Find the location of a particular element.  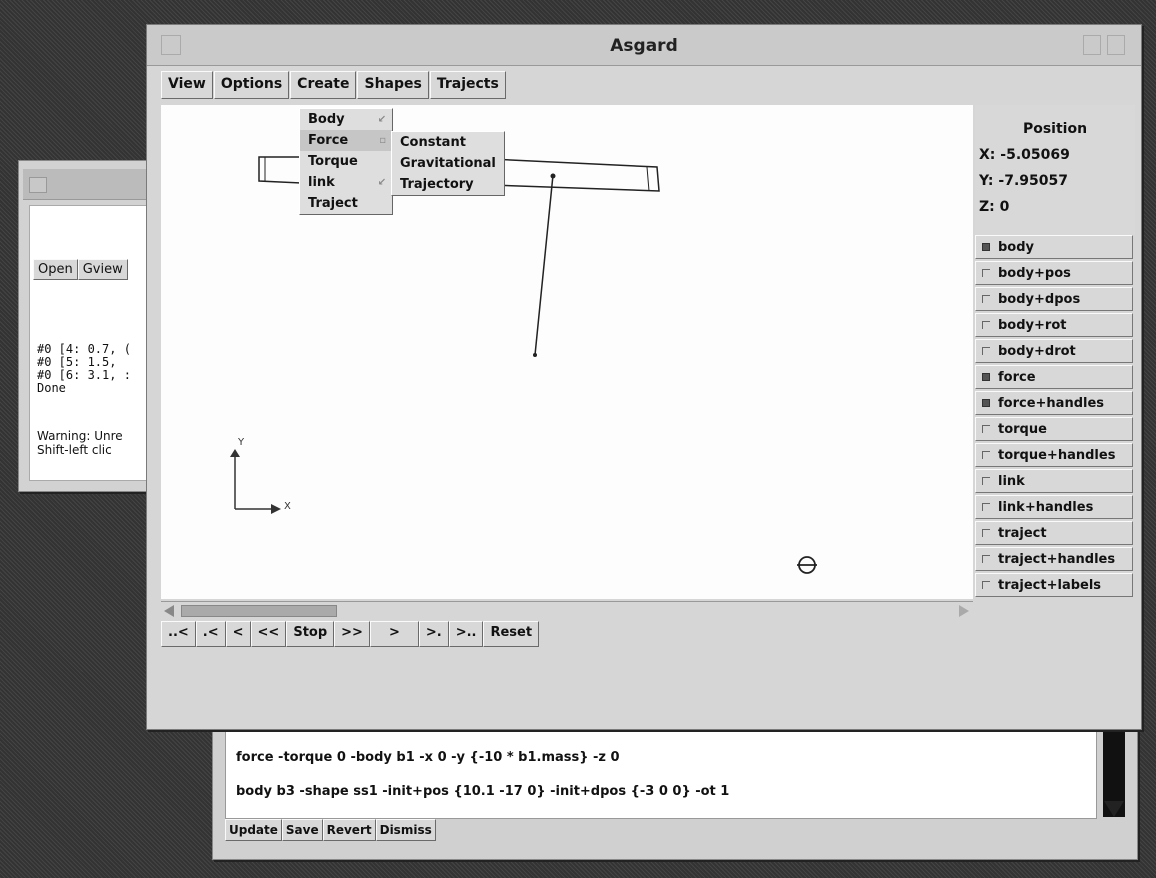

reset-button: Reset is located at coordinates (511, 634).